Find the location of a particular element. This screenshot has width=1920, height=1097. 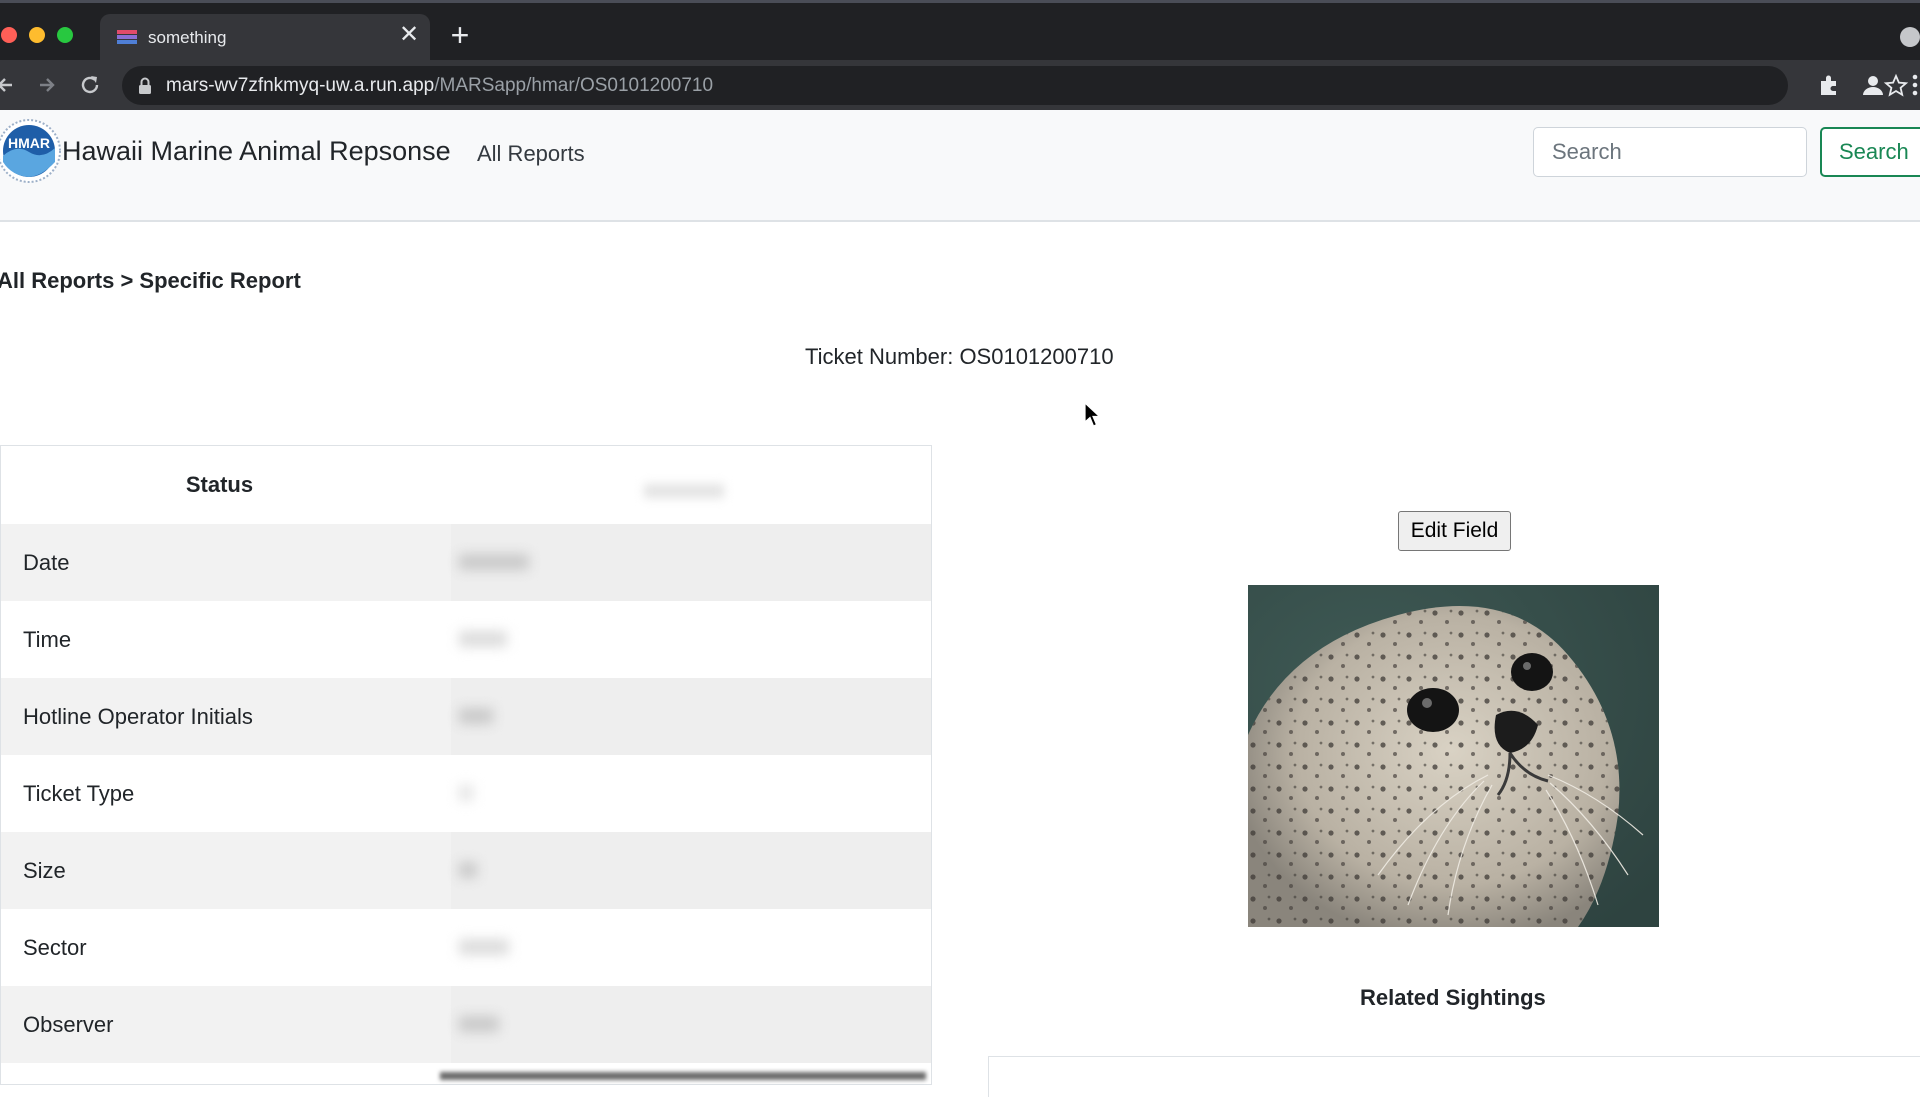

row-label: Ticket Type is located at coordinates (79, 793).